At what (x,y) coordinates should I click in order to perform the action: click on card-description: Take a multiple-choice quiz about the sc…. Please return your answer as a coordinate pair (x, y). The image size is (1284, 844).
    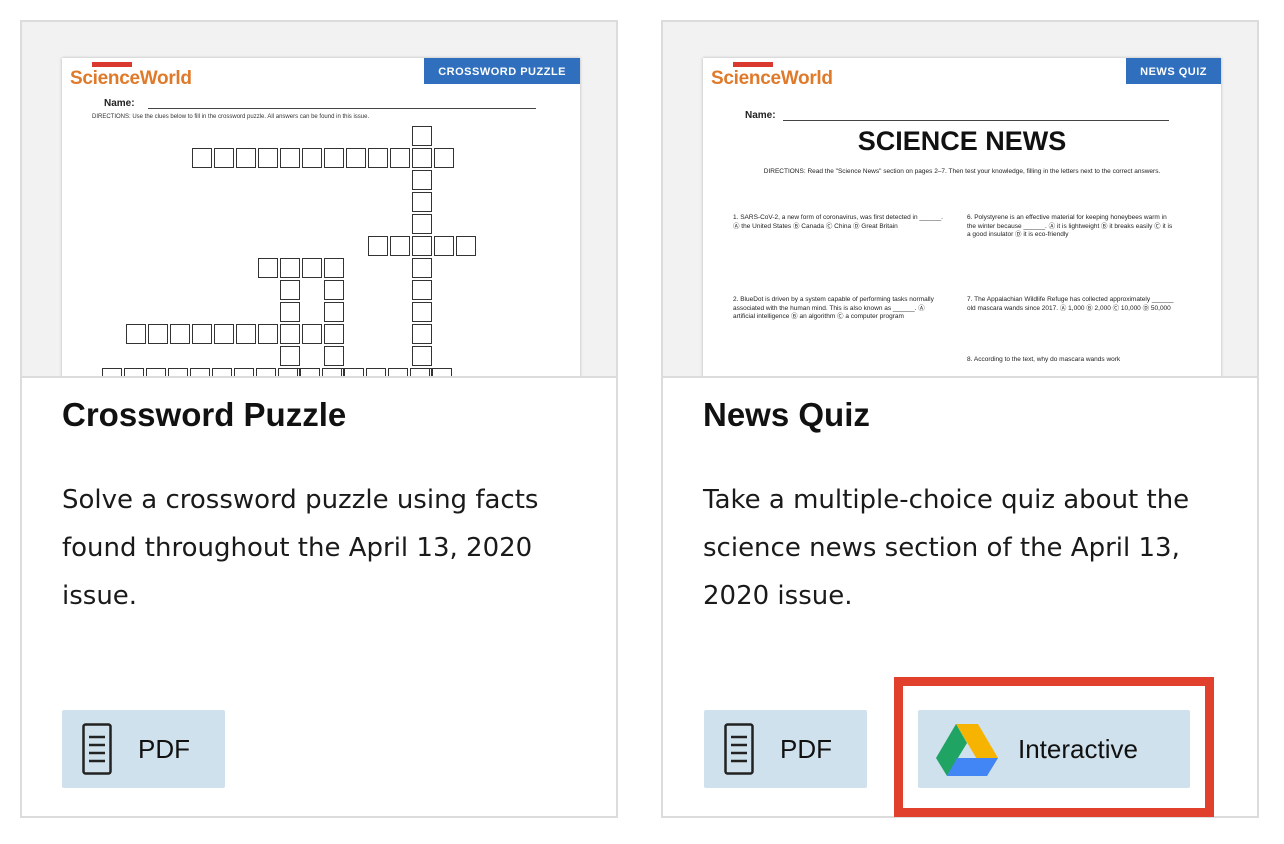
    Looking at the image, I should click on (946, 548).